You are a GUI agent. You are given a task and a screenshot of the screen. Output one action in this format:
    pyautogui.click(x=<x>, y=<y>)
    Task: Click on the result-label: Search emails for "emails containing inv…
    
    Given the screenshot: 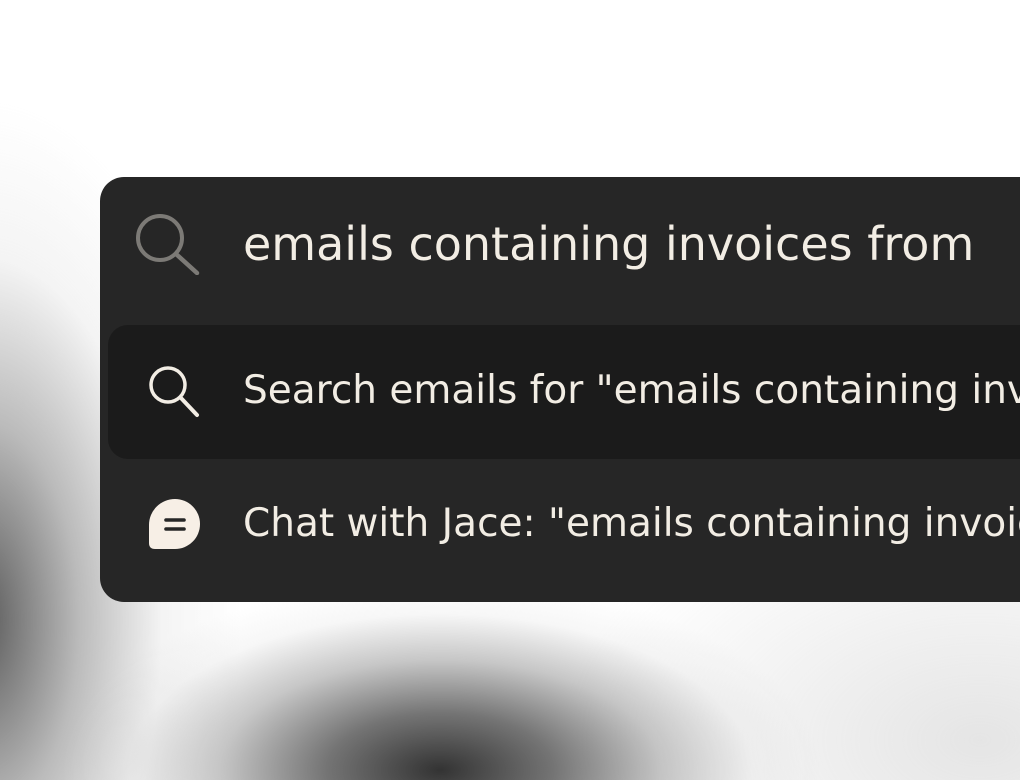 What is the action you would take?
    pyautogui.click(x=631, y=390)
    